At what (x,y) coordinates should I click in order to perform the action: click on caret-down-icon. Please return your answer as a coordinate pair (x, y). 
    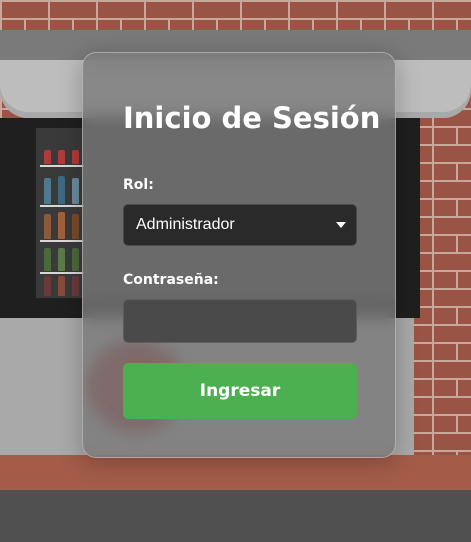
    Looking at the image, I should click on (341, 225).